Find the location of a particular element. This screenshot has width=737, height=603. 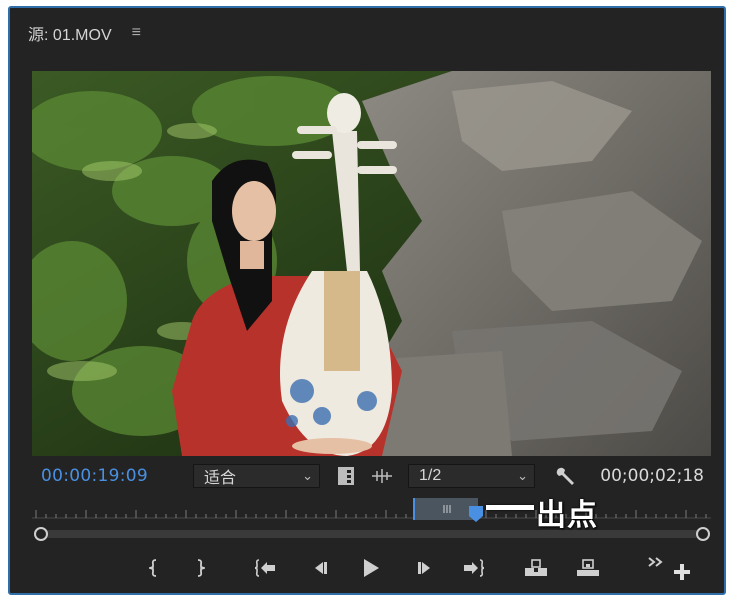

annotation-pointer-line is located at coordinates (510, 507).